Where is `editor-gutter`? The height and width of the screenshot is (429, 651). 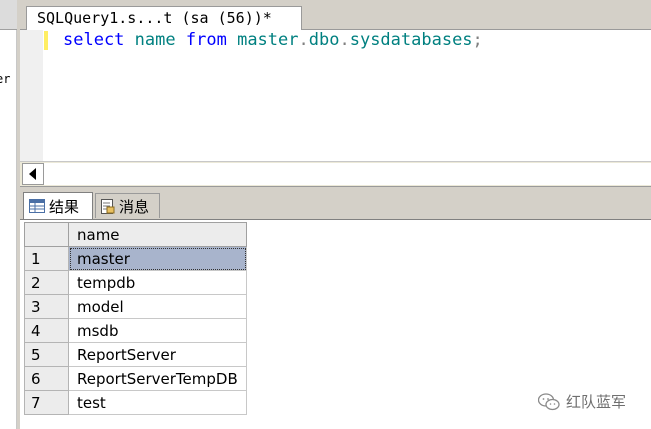 editor-gutter is located at coordinates (31, 95).